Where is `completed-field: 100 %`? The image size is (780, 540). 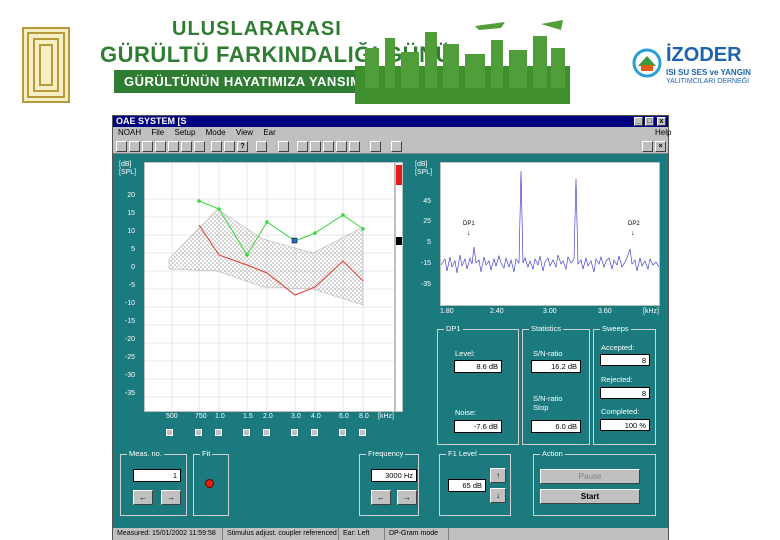
completed-field: 100 % is located at coordinates (625, 425).